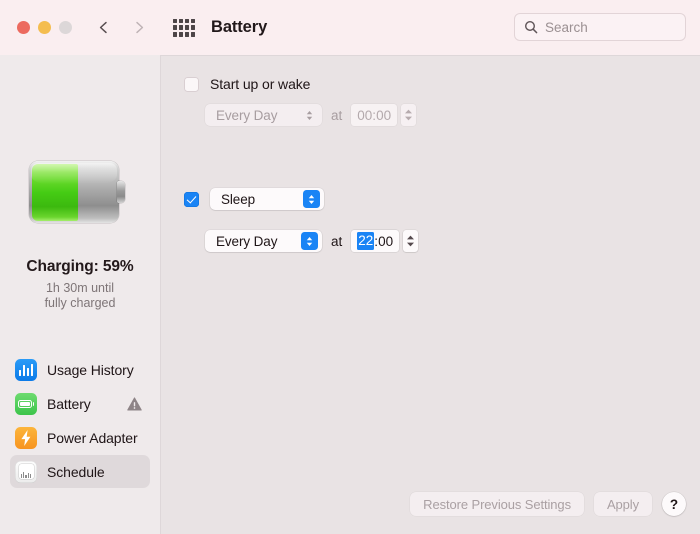 Image resolution: width=700 pixels, height=534 pixels. Describe the element at coordinates (350, 27) in the screenshot. I see `title-bar: Battery Search` at that location.